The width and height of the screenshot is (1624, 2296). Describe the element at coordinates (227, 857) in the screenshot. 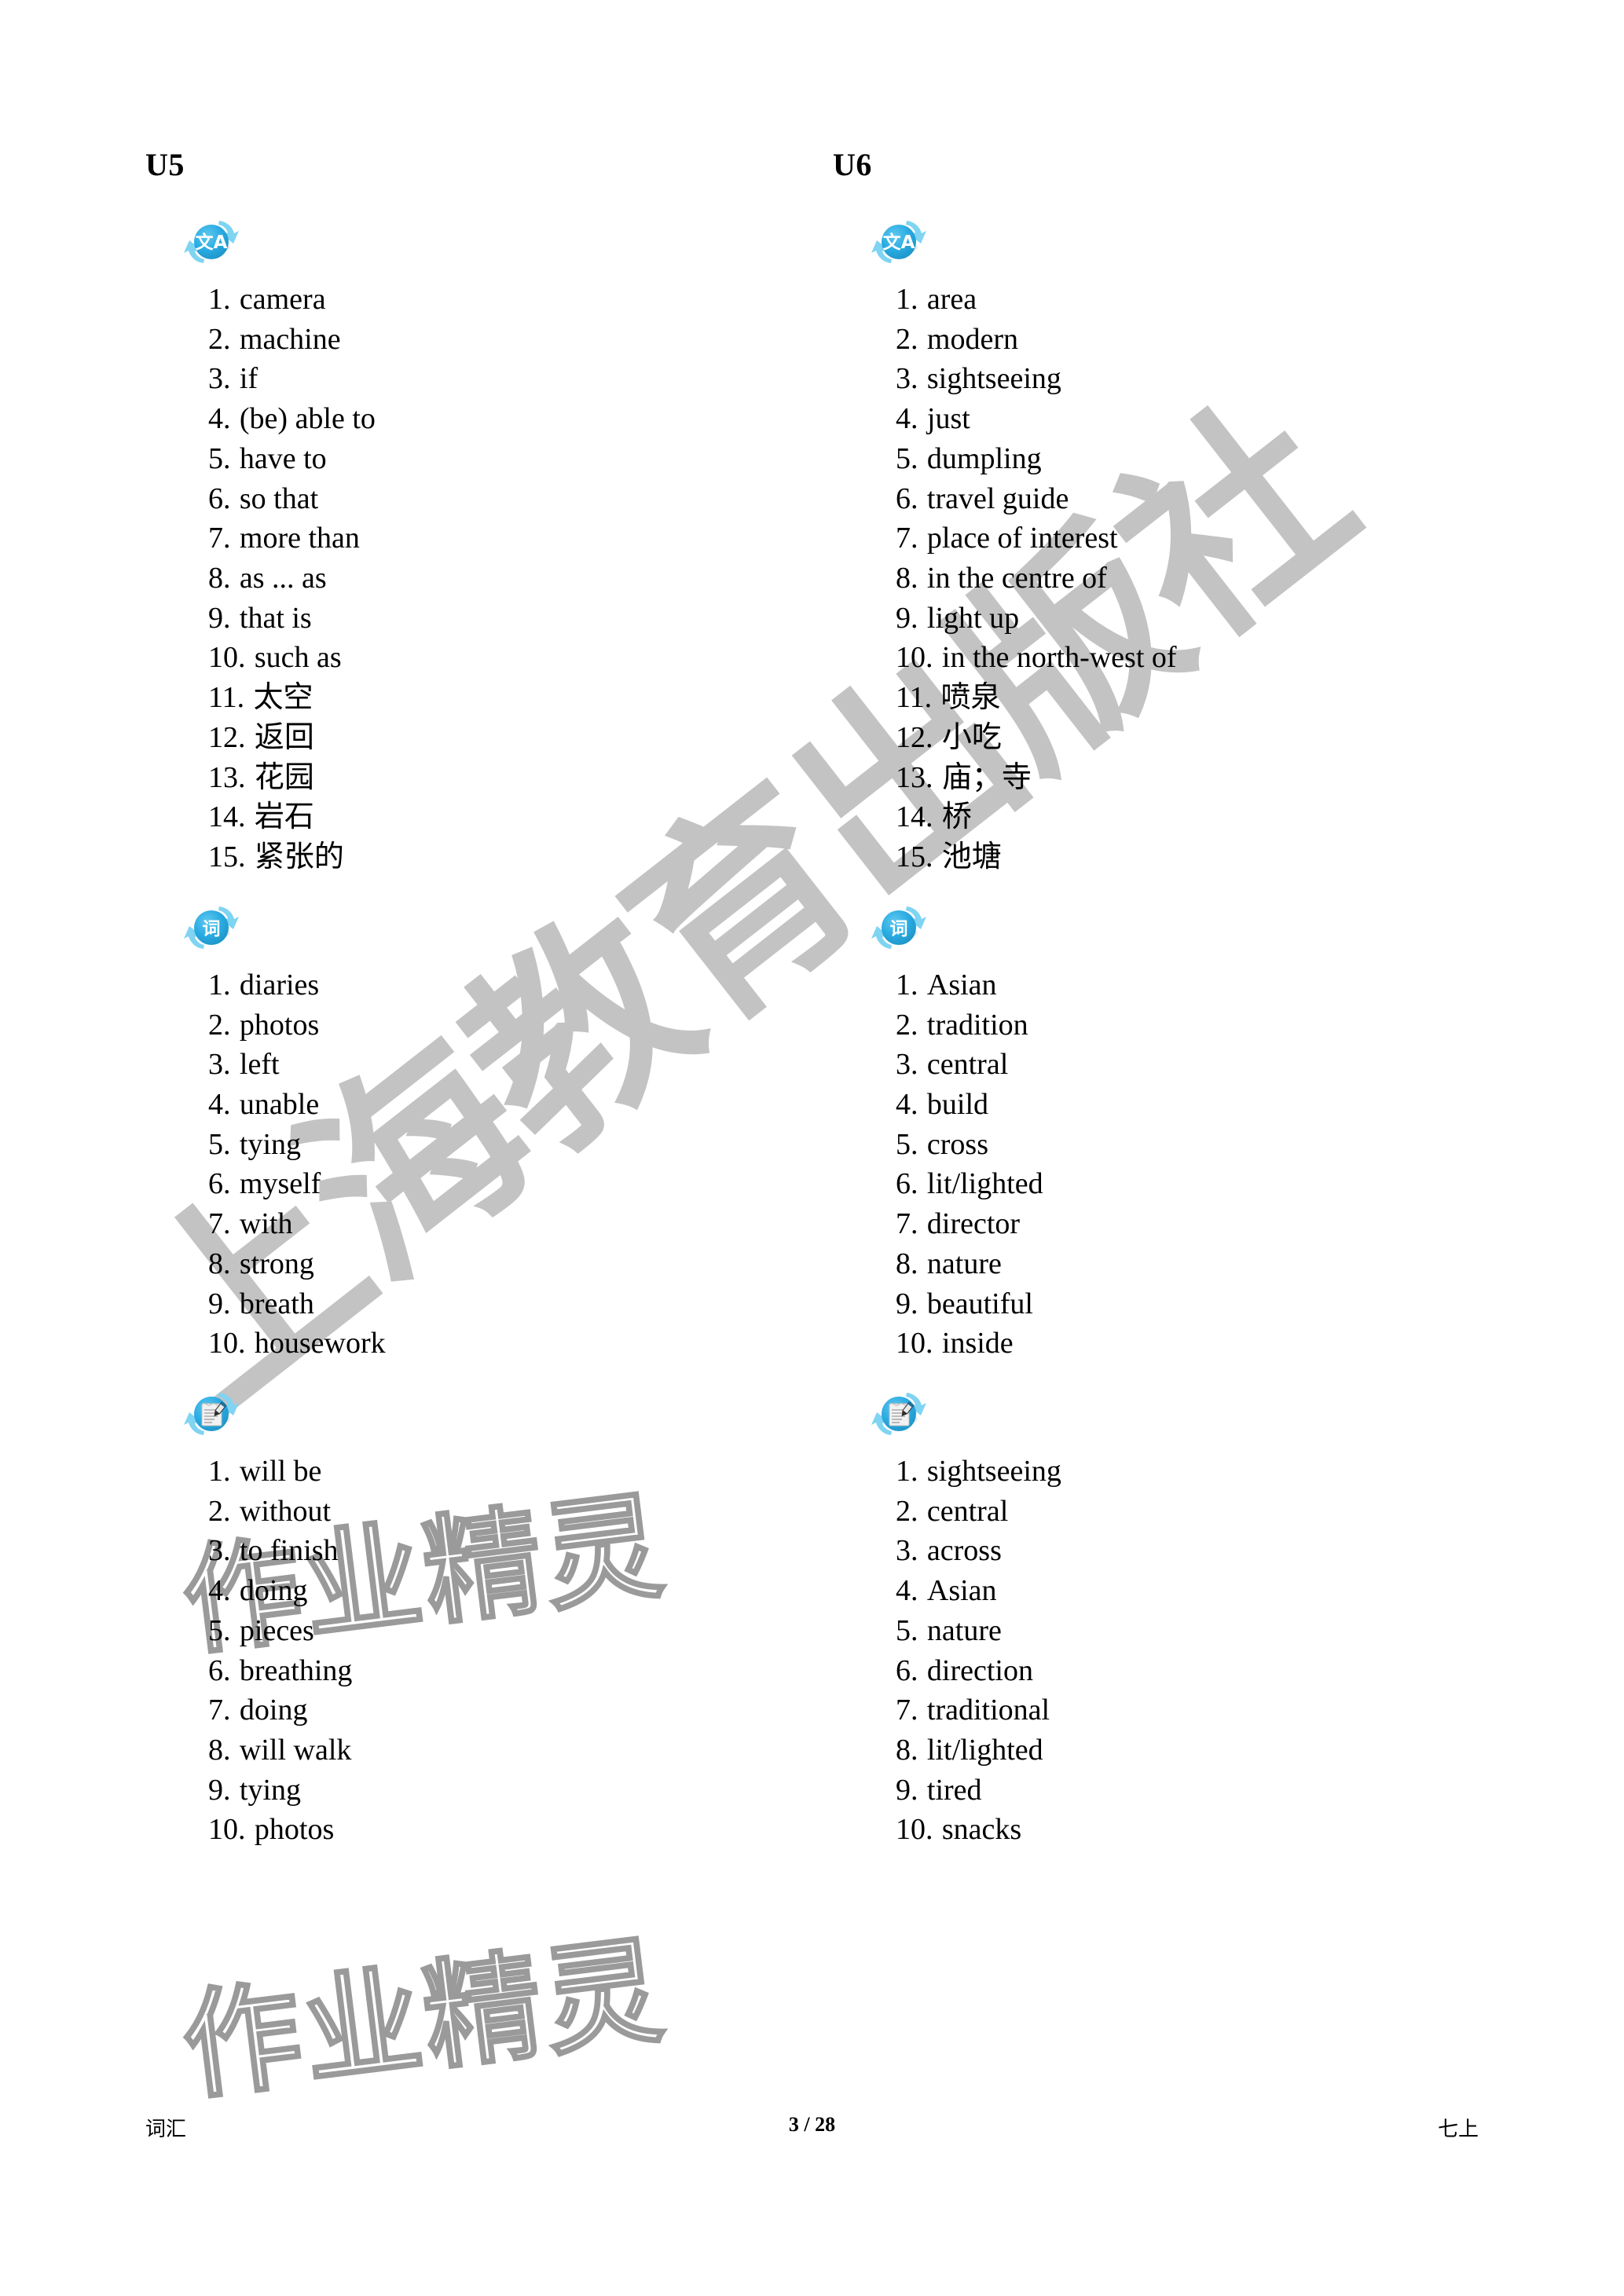

I see `answer-number: 15.` at that location.